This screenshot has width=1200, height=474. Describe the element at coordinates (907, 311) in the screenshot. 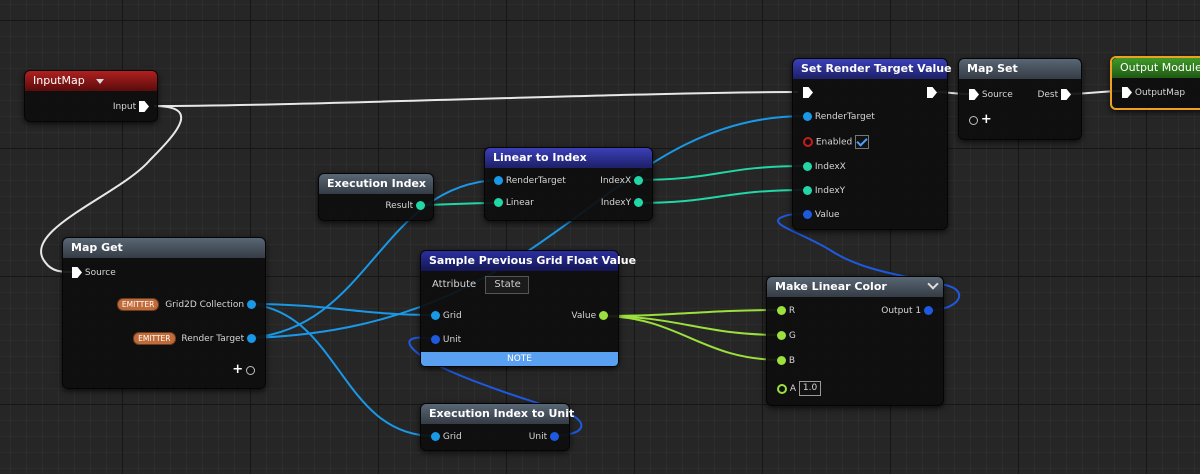

I see `color-output-pin: Output 1` at that location.